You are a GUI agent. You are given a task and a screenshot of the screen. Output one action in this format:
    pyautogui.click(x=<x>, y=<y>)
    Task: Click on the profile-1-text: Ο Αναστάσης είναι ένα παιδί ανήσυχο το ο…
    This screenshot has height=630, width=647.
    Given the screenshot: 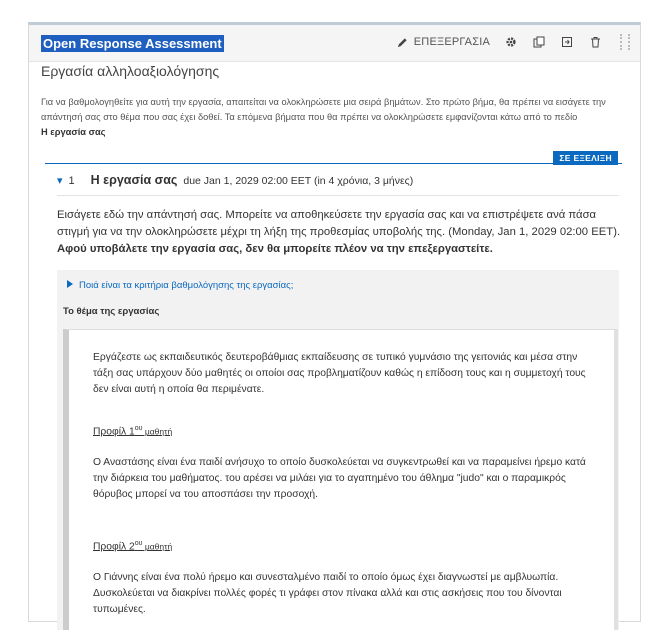 What is the action you would take?
    pyautogui.click(x=339, y=478)
    